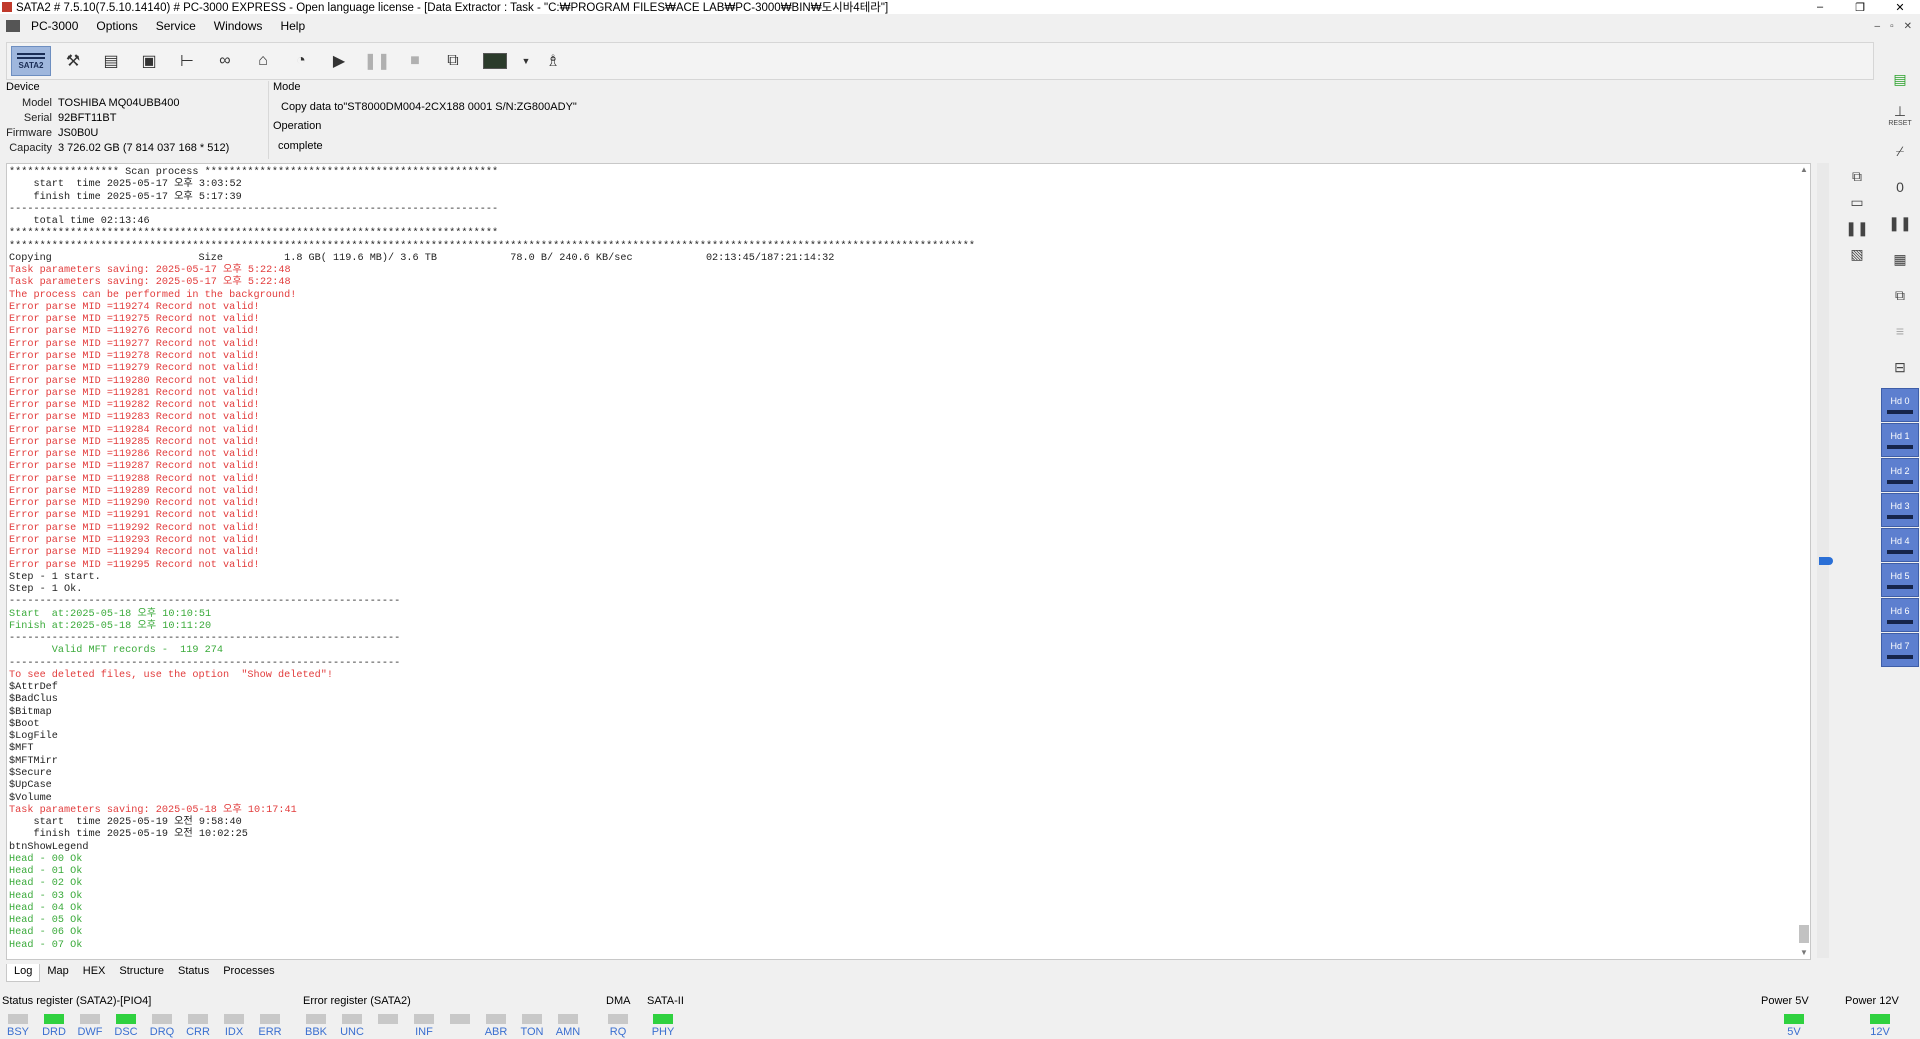  I want to click on log-line: $MFT, so click(21, 749).